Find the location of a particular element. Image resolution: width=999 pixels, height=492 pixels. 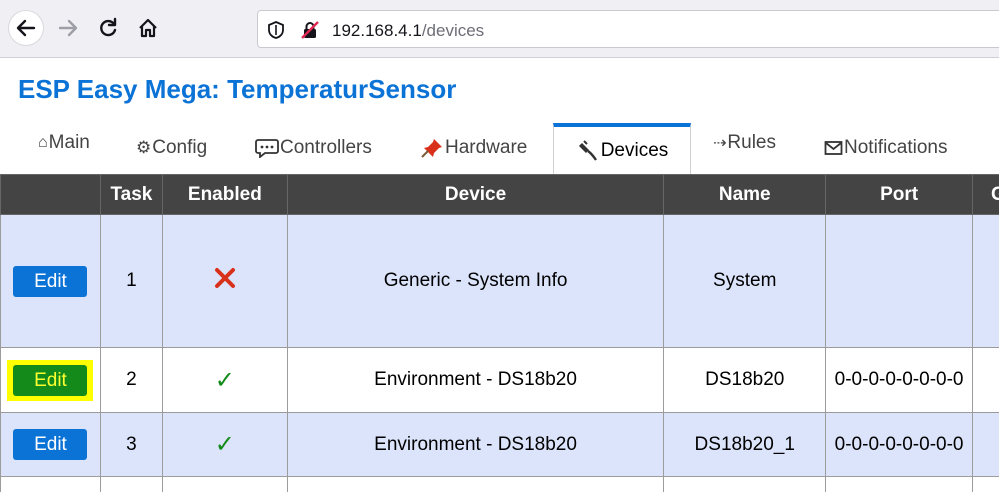

plug-icon is located at coordinates (587, 150).